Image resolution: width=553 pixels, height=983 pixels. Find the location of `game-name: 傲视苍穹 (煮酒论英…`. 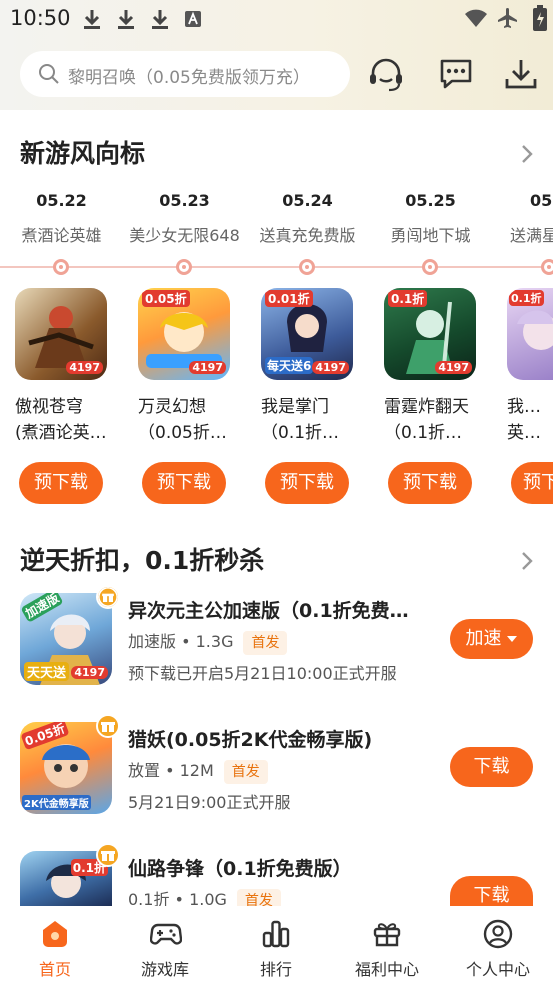

game-name: 傲视苍穹 (煮酒论英… is located at coordinates (70, 420).